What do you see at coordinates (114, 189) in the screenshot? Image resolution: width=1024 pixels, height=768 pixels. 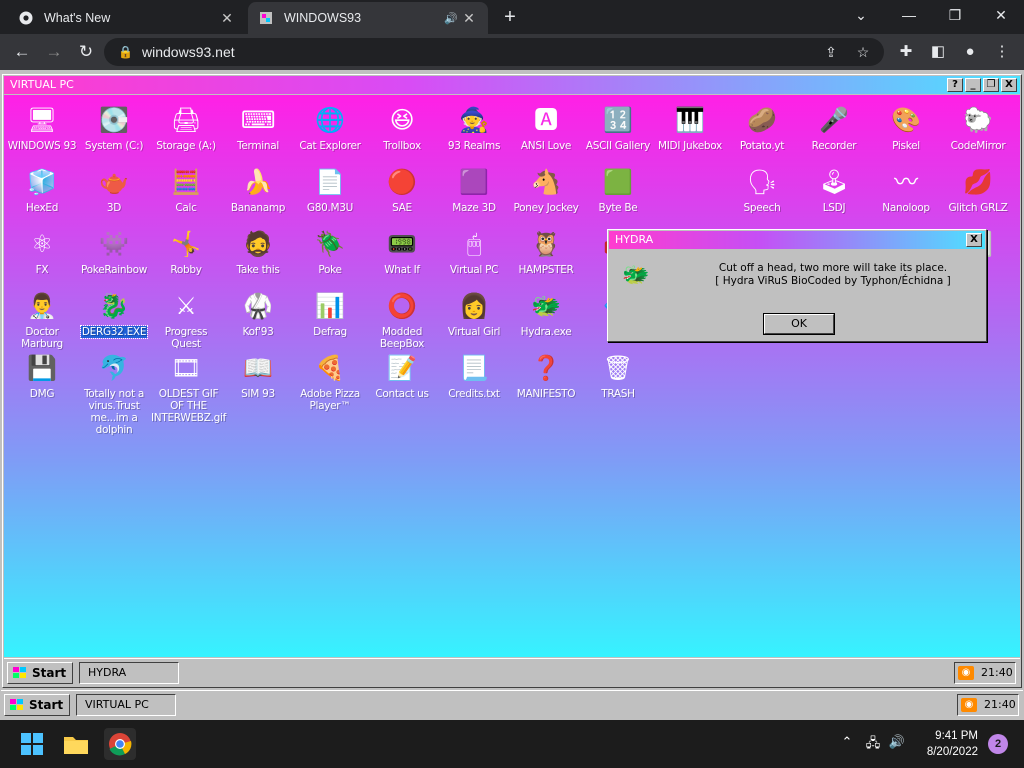 I see `desktop-icon: 🫖 3D` at bounding box center [114, 189].